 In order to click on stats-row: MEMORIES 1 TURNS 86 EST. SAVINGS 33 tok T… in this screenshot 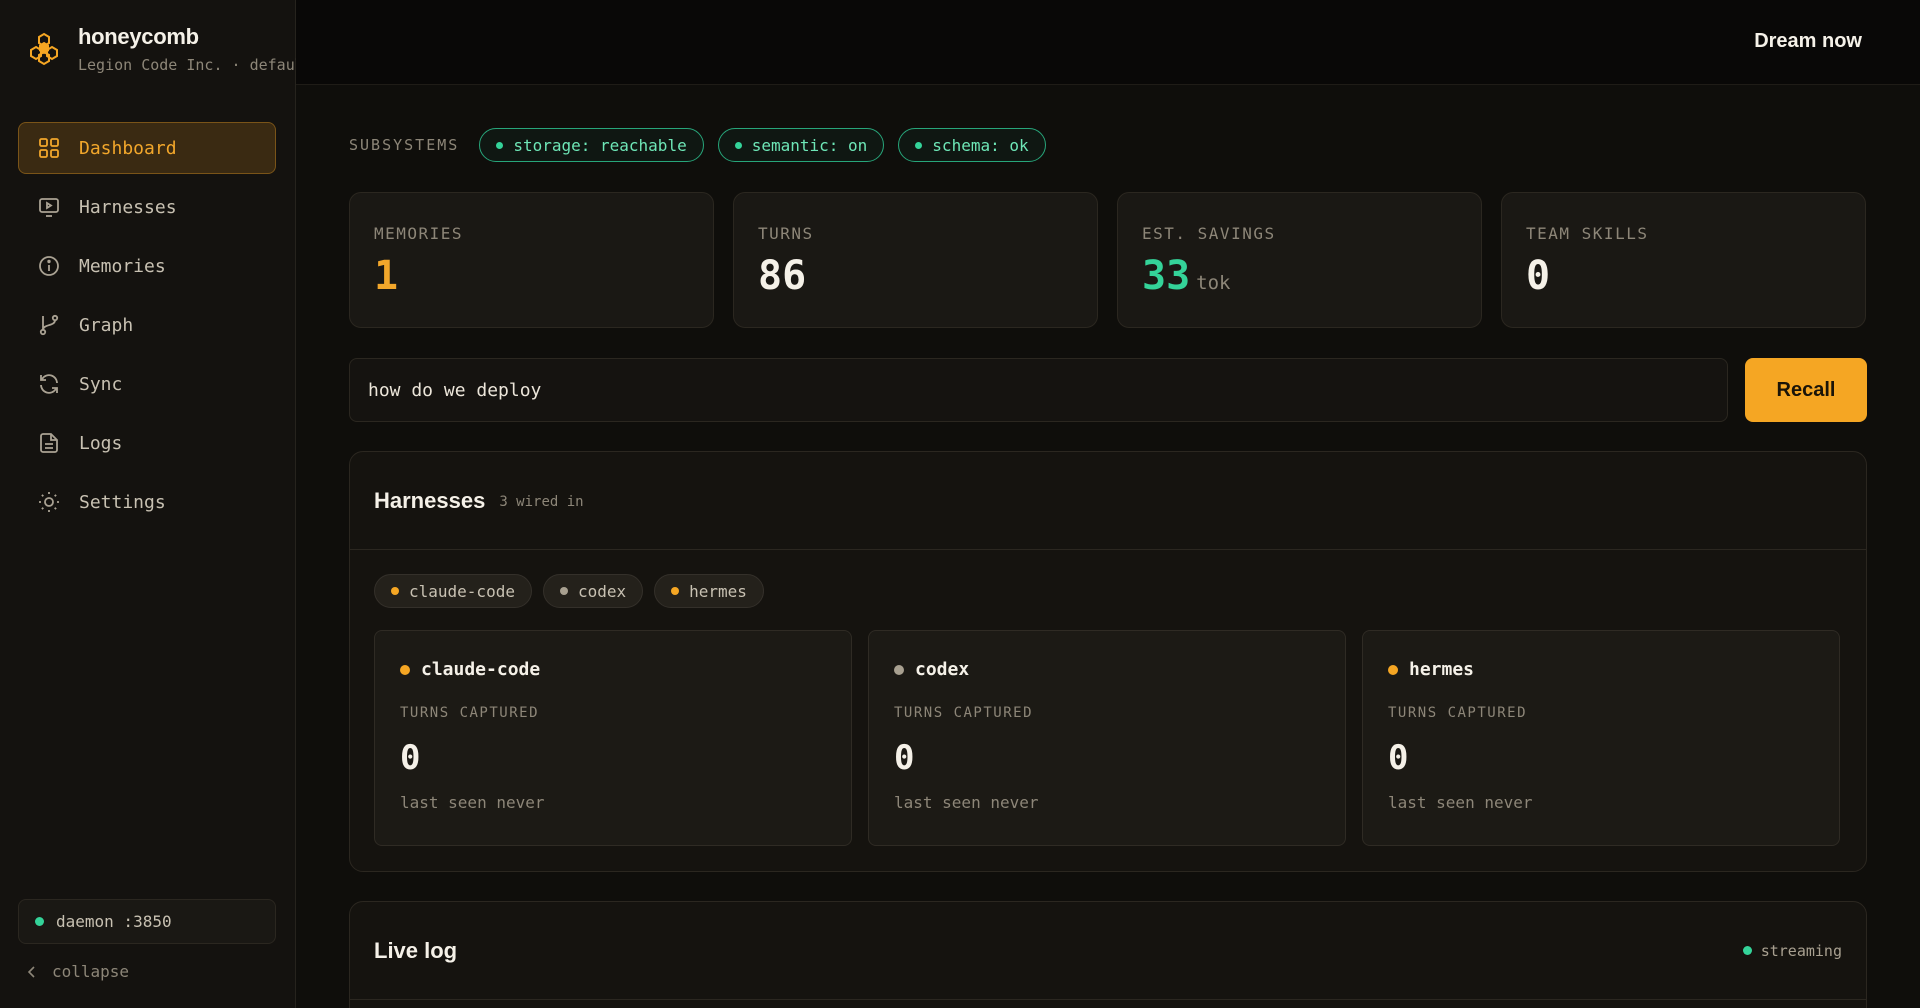, I will do `click(1117, 260)`.